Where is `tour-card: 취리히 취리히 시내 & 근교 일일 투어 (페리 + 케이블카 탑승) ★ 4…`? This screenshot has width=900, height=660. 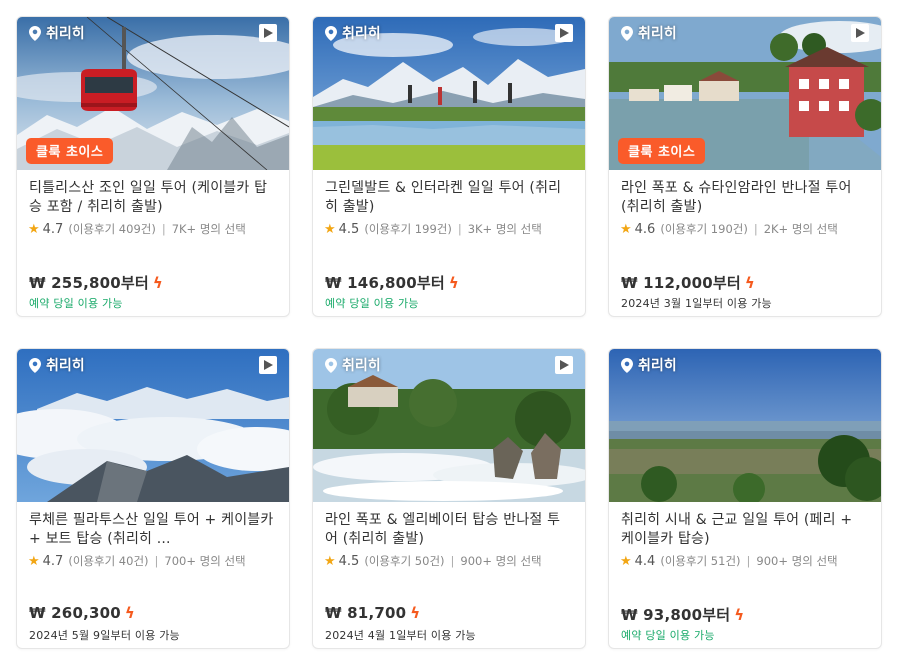 tour-card: 취리히 취리히 시내 & 근교 일일 투어 (페리 + 케이블카 탑승) ★ 4… is located at coordinates (745, 498).